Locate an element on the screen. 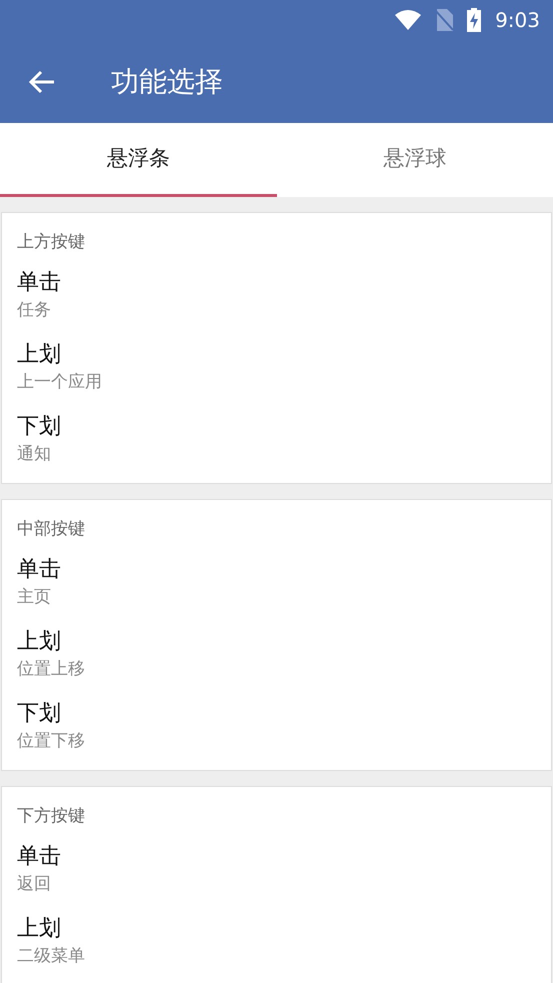 This screenshot has height=983, width=553. battery-charging-icon is located at coordinates (474, 20).